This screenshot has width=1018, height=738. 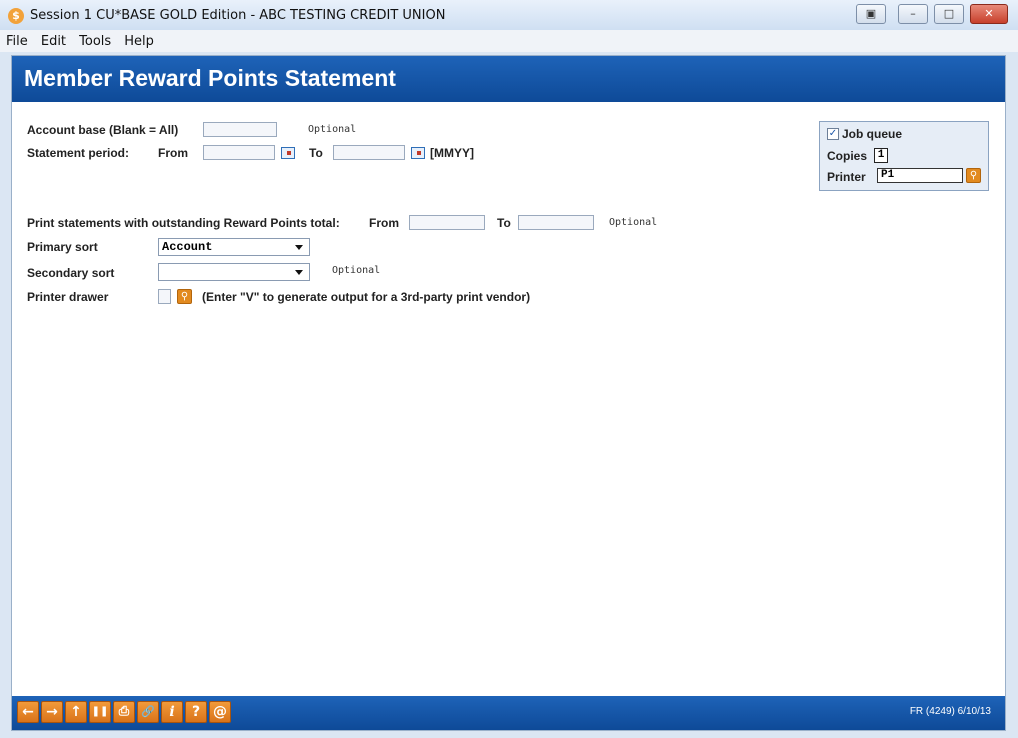 What do you see at coordinates (220, 712) in the screenshot?
I see `email-icon: @` at bounding box center [220, 712].